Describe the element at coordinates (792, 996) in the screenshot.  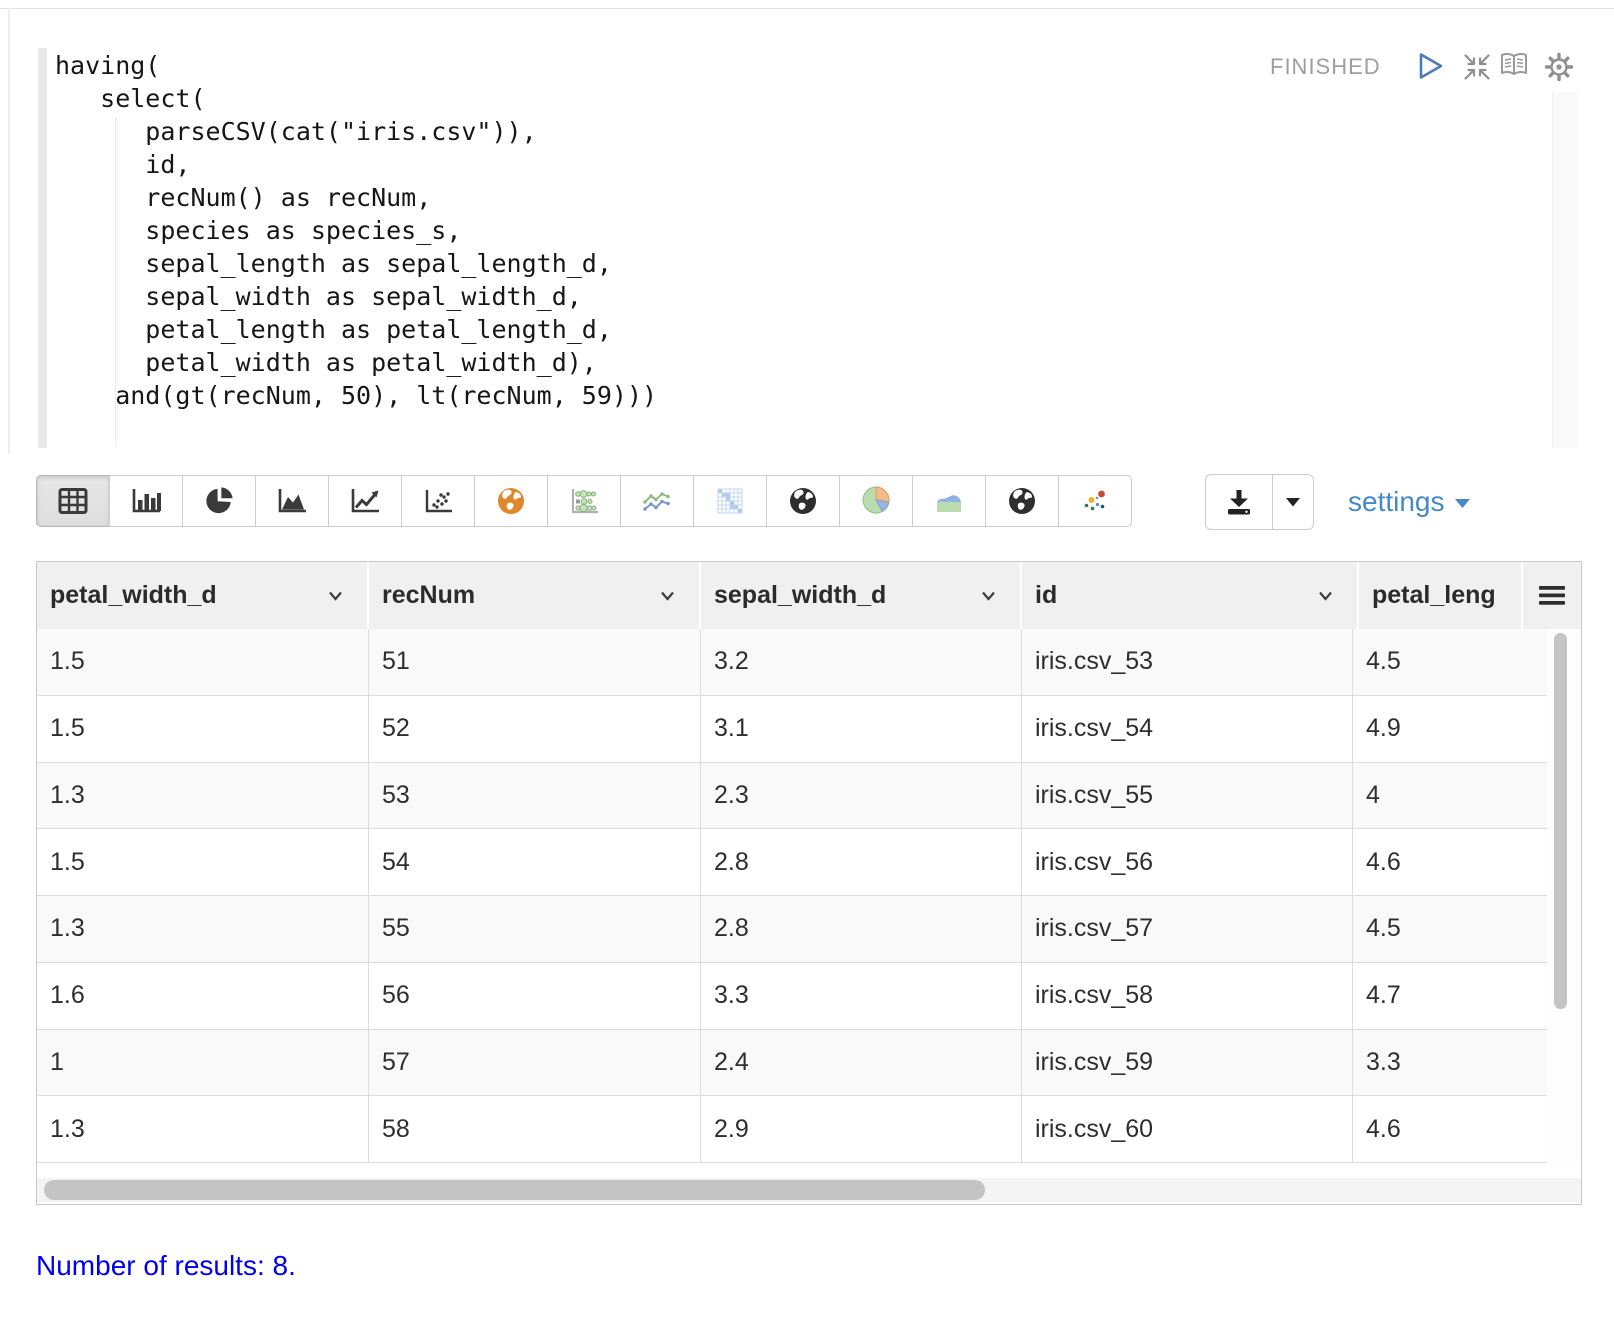
I see `table-row: 1.6 56 3.3 iris.csv_58 4.7` at that location.